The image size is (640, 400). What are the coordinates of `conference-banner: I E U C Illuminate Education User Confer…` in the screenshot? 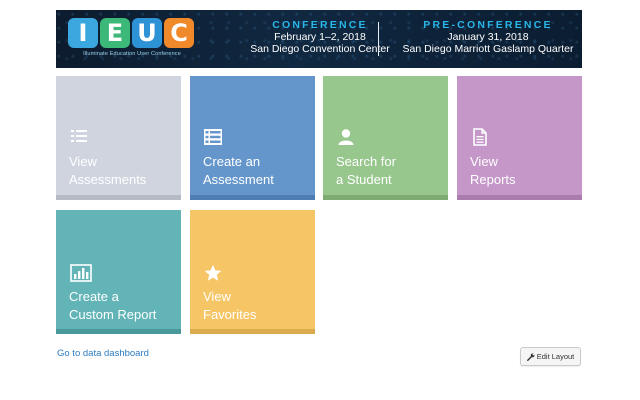 It's located at (319, 39).